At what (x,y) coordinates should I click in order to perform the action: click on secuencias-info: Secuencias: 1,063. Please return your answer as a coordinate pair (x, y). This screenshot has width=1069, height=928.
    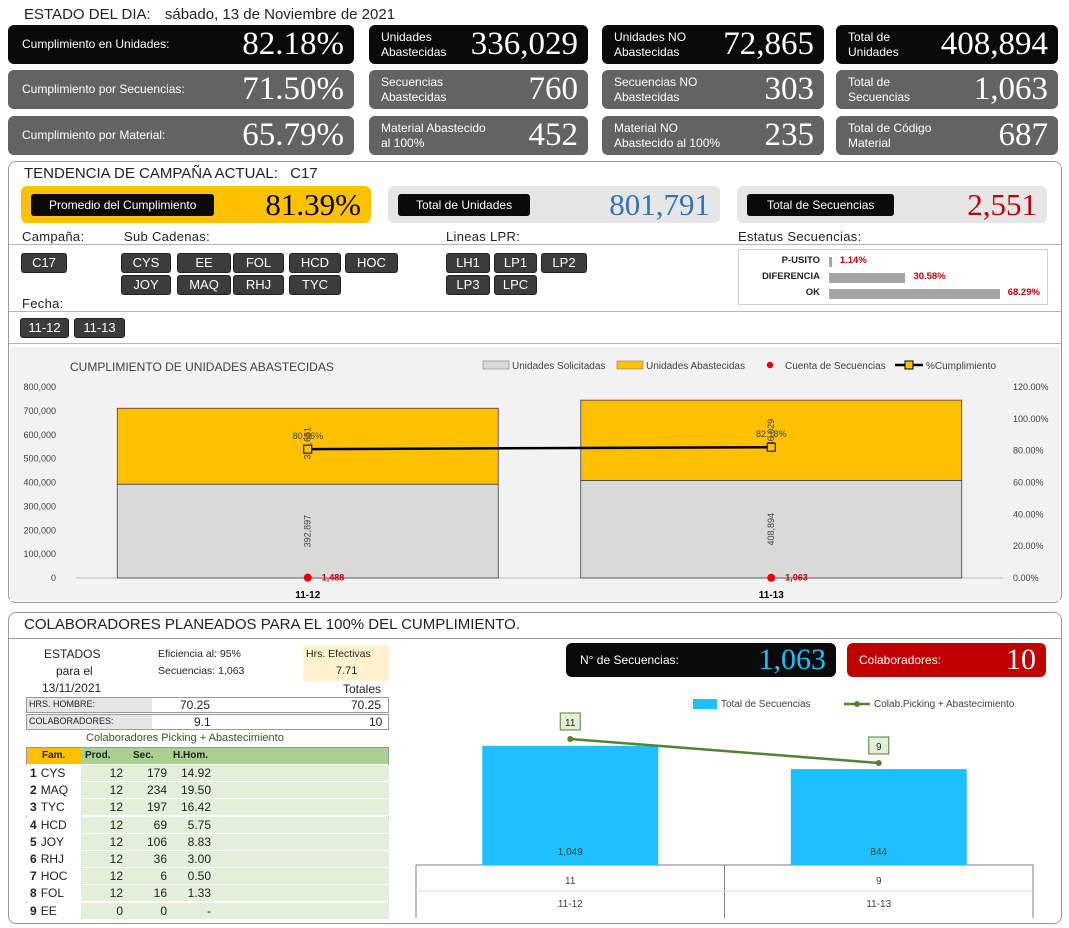
    Looking at the image, I should click on (201, 671).